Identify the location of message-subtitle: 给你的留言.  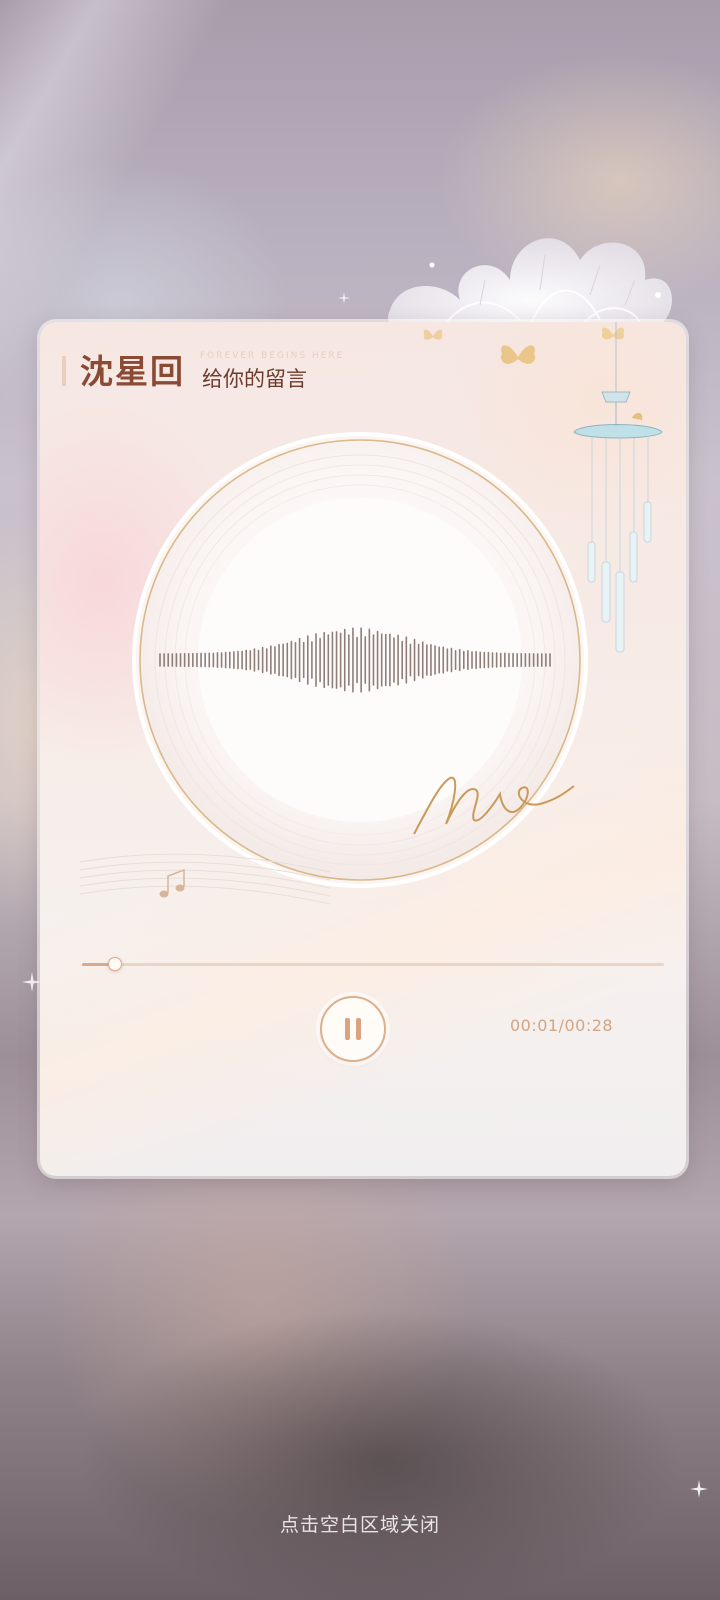
(254, 379).